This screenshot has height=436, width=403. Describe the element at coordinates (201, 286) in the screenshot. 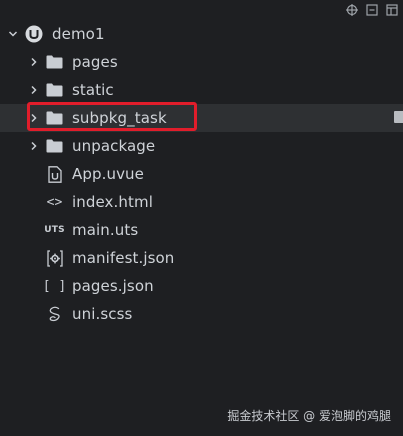

I see `tree-item-pages-json: [ ] pages.json` at that location.